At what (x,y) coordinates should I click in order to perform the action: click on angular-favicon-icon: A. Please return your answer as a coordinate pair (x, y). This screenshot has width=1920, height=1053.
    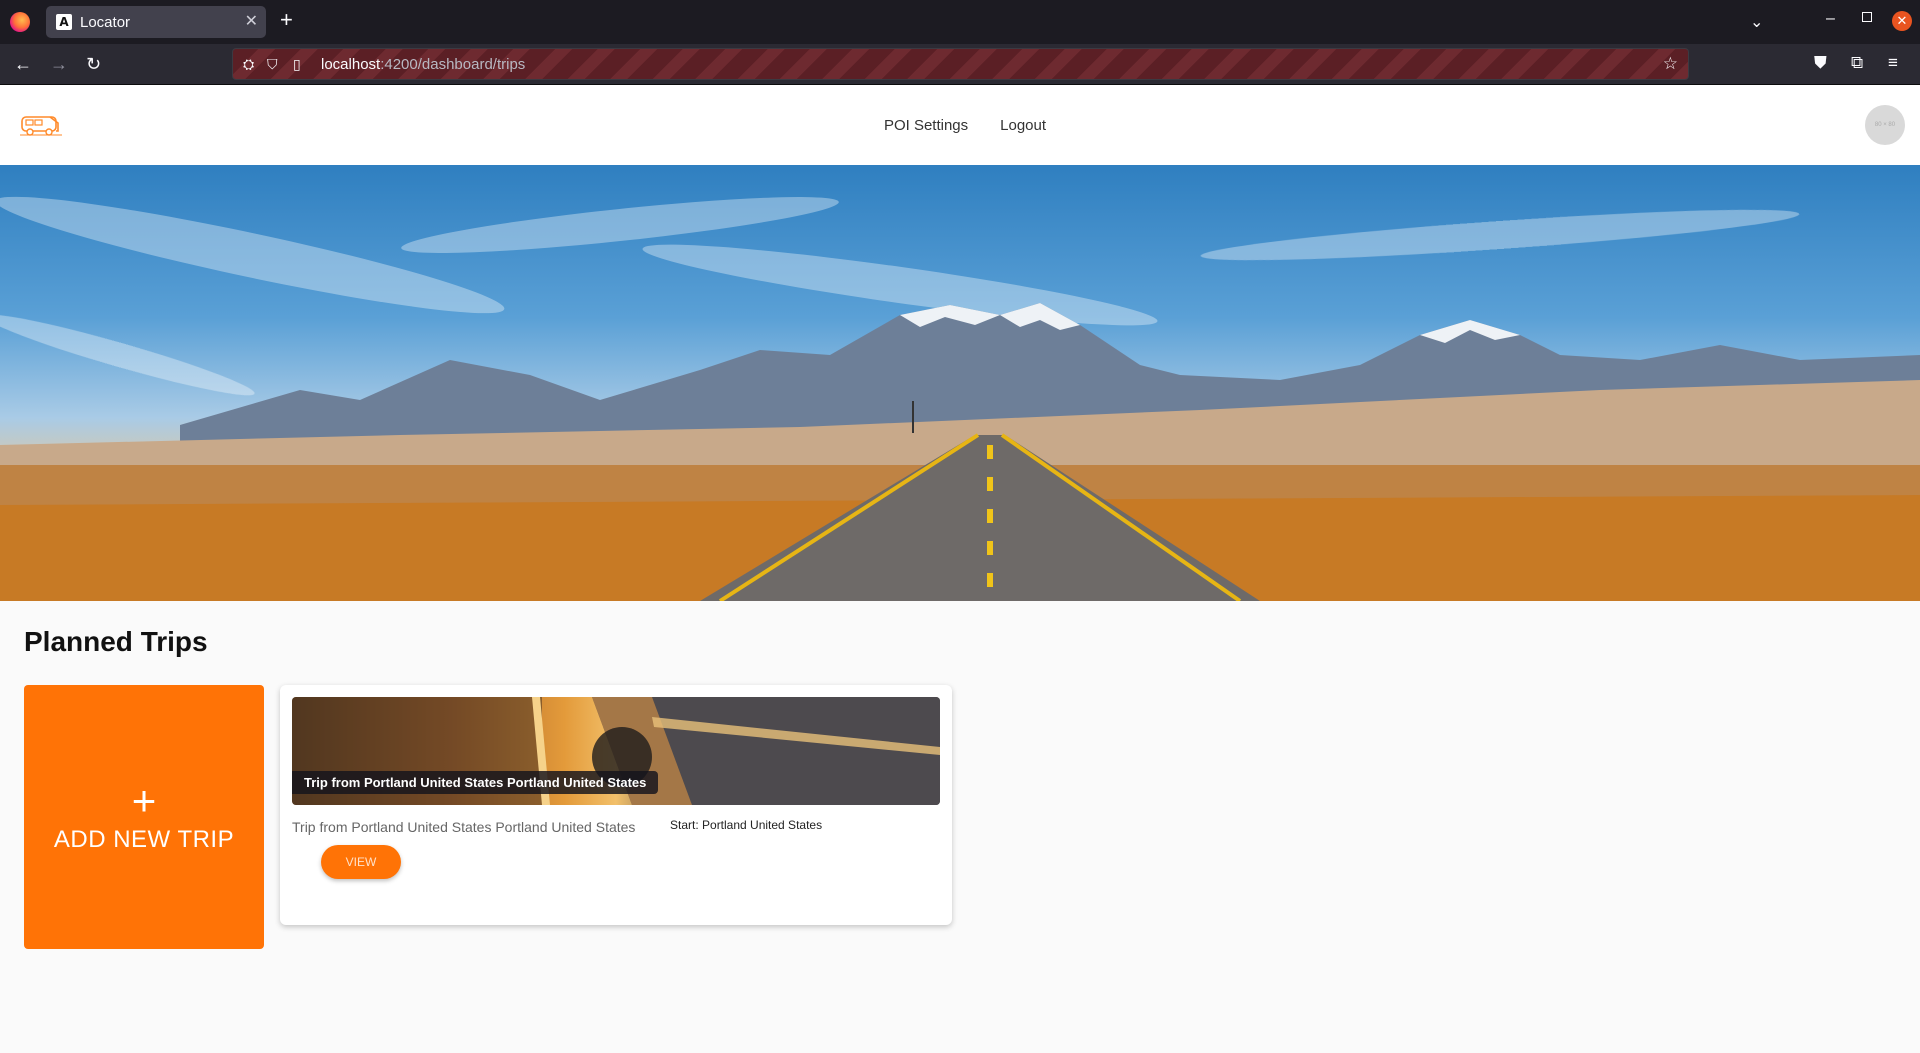
    Looking at the image, I should click on (64, 22).